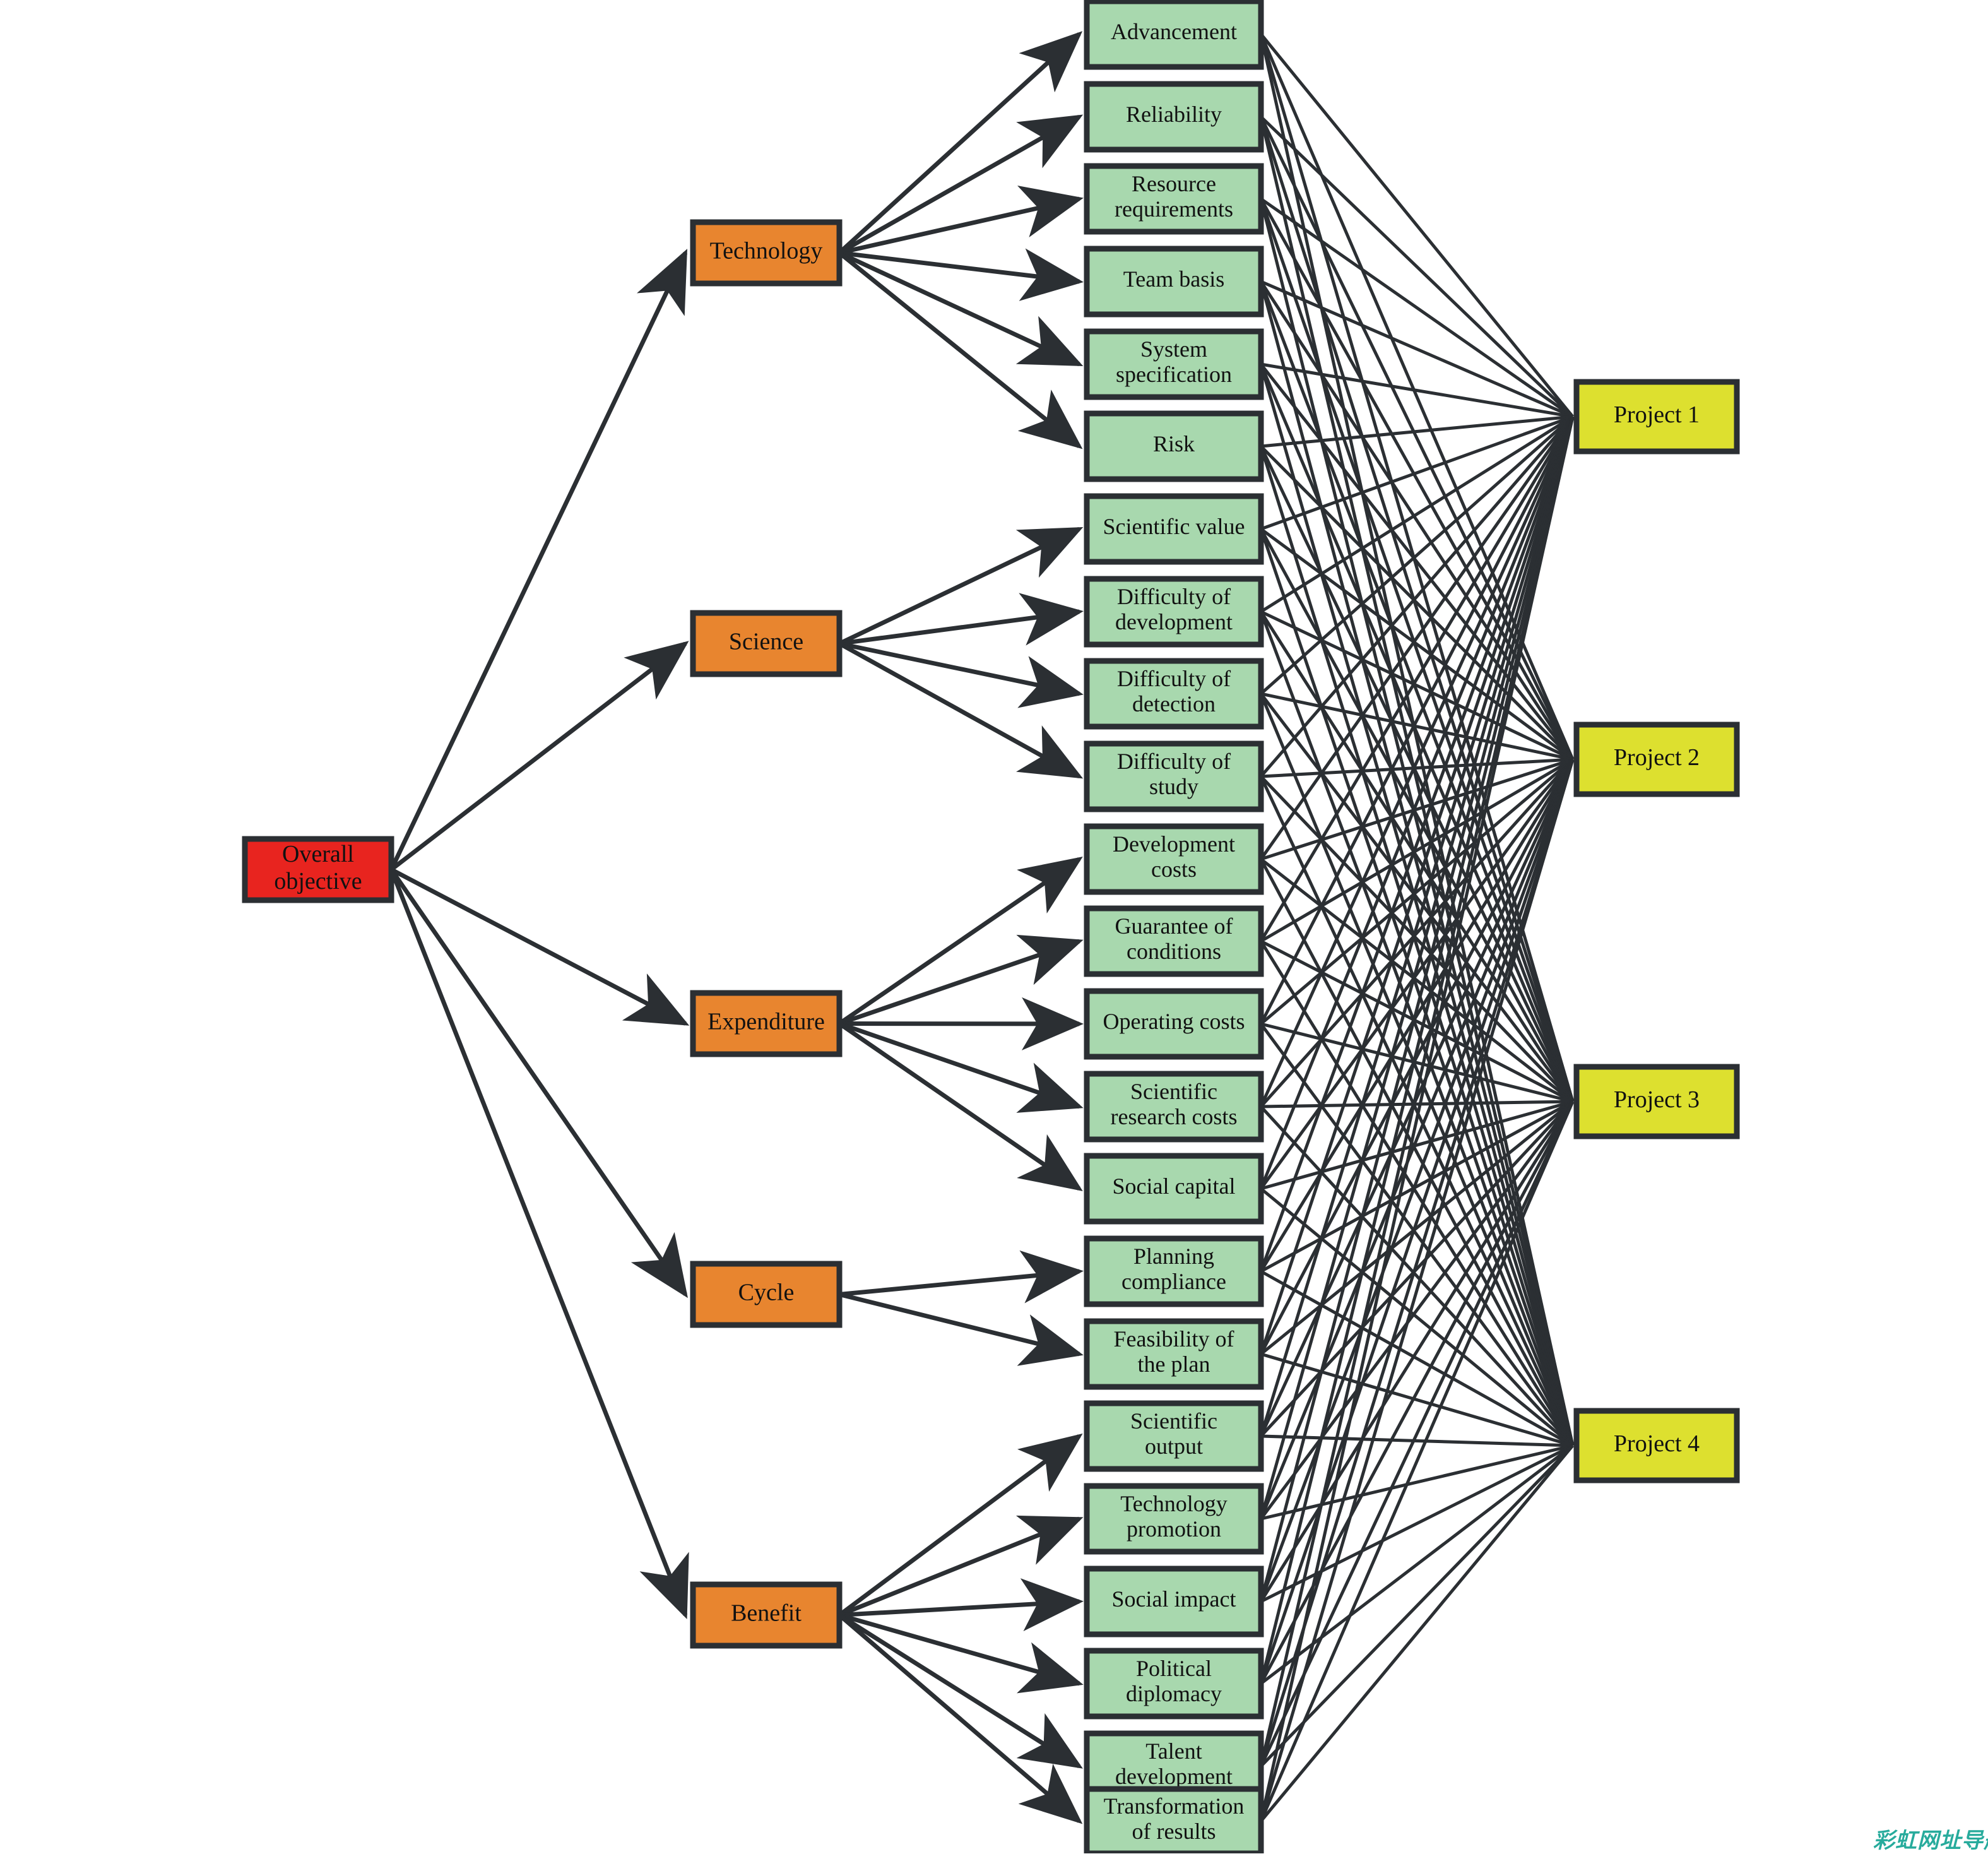 The image size is (1988, 1854). I want to click on criteria-node-c2: Science, so click(767, 644).